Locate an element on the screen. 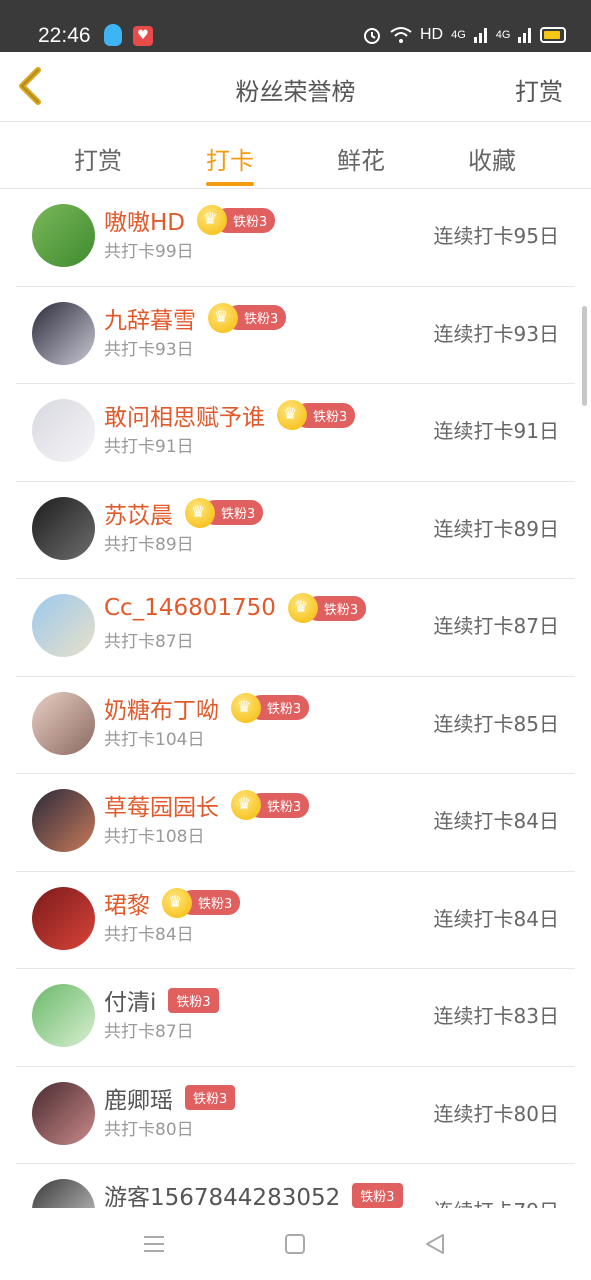  home-square-icon is located at coordinates (295, 1244).